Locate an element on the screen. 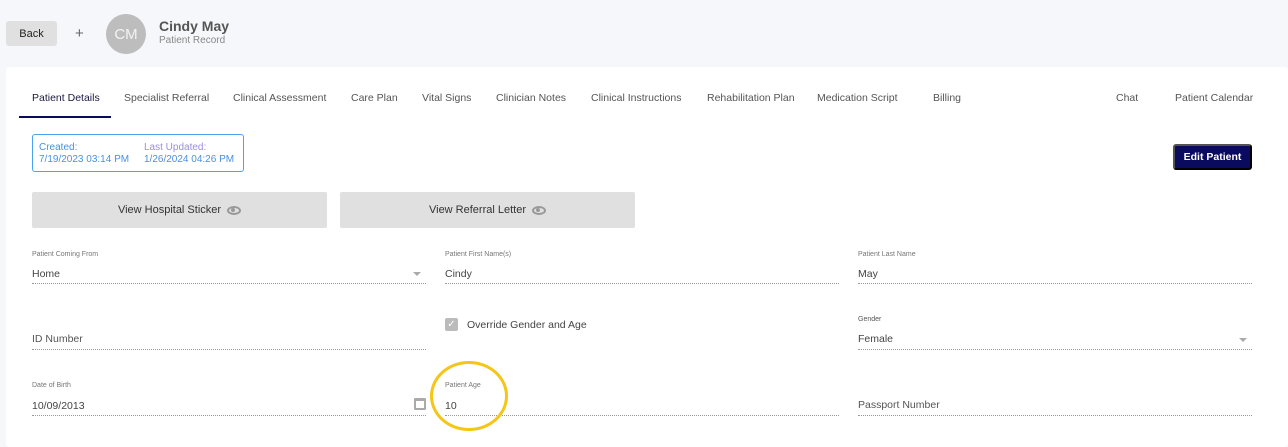 The image size is (1288, 447). highlight-circle is located at coordinates (469, 396).